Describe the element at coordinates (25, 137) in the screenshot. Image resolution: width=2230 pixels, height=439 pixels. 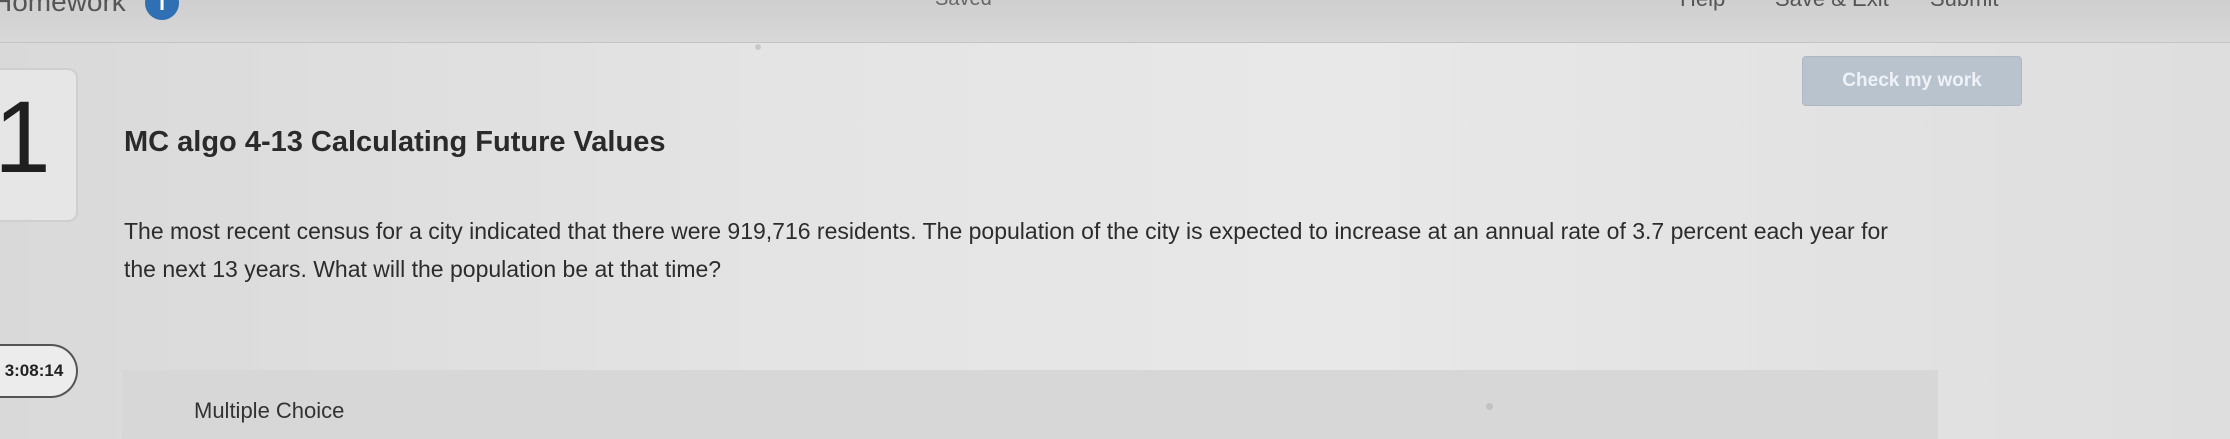
I see `question-number: 1` at that location.